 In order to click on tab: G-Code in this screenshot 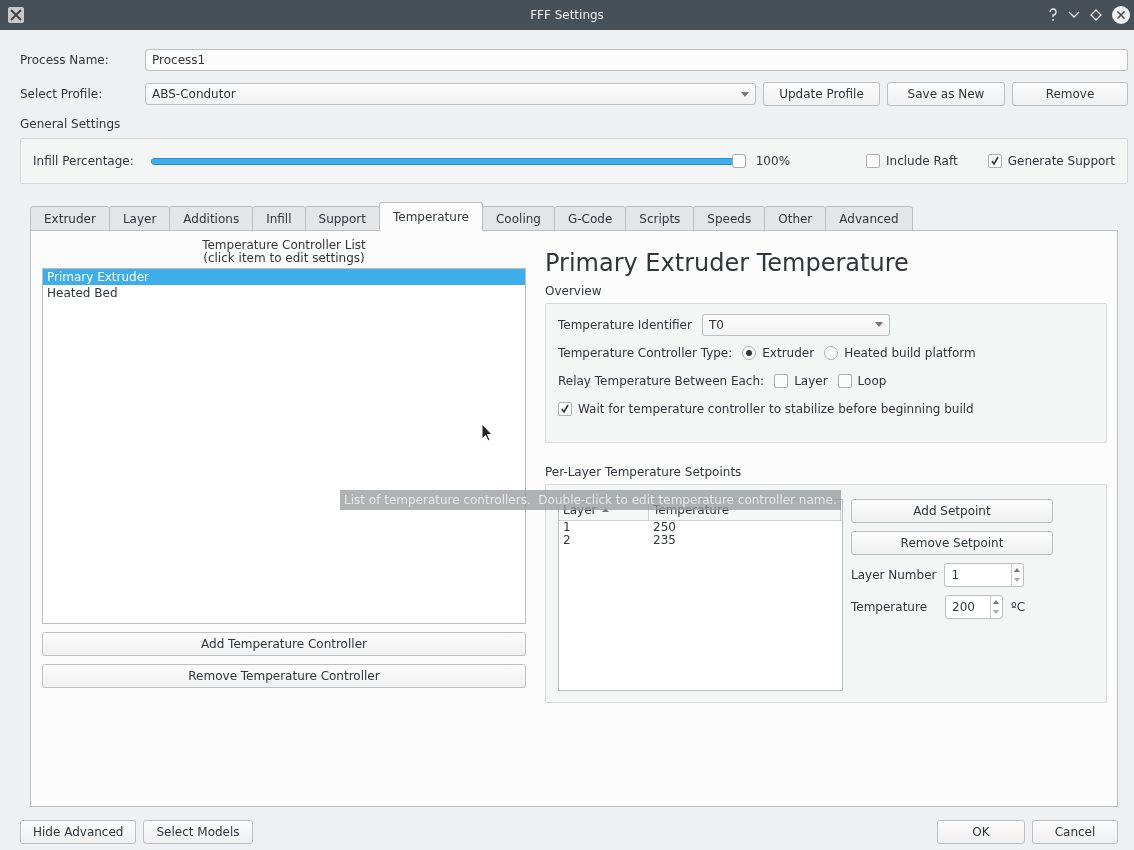, I will do `click(590, 218)`.